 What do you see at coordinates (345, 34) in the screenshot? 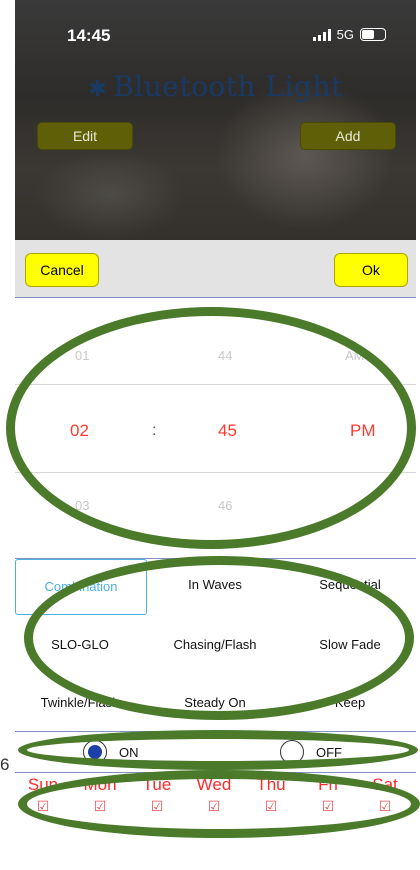
I see `network-label: 5G` at bounding box center [345, 34].